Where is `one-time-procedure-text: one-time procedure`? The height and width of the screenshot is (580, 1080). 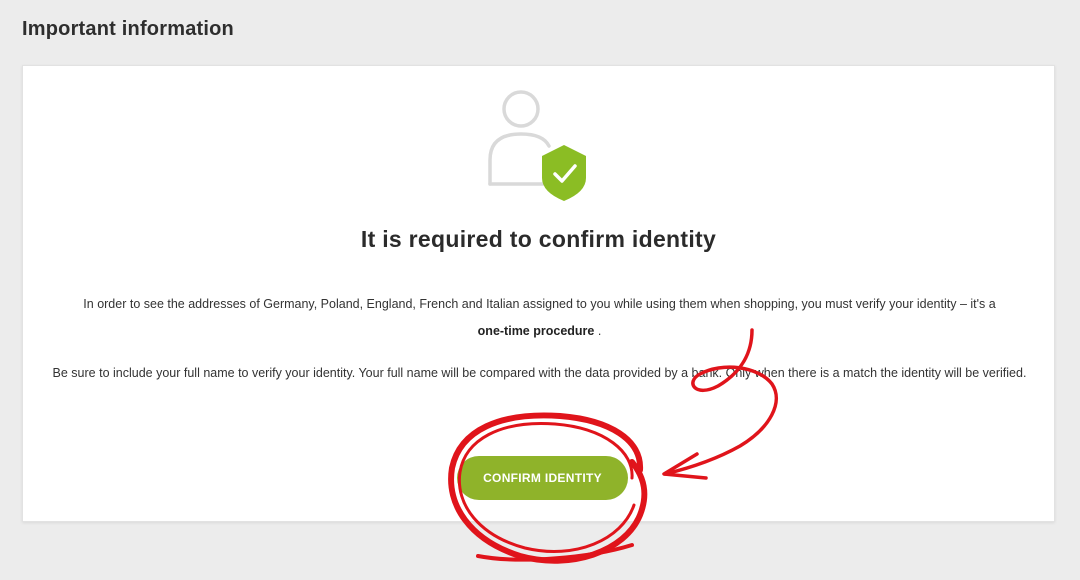
one-time-procedure-text: one-time procedure is located at coordinates (536, 331).